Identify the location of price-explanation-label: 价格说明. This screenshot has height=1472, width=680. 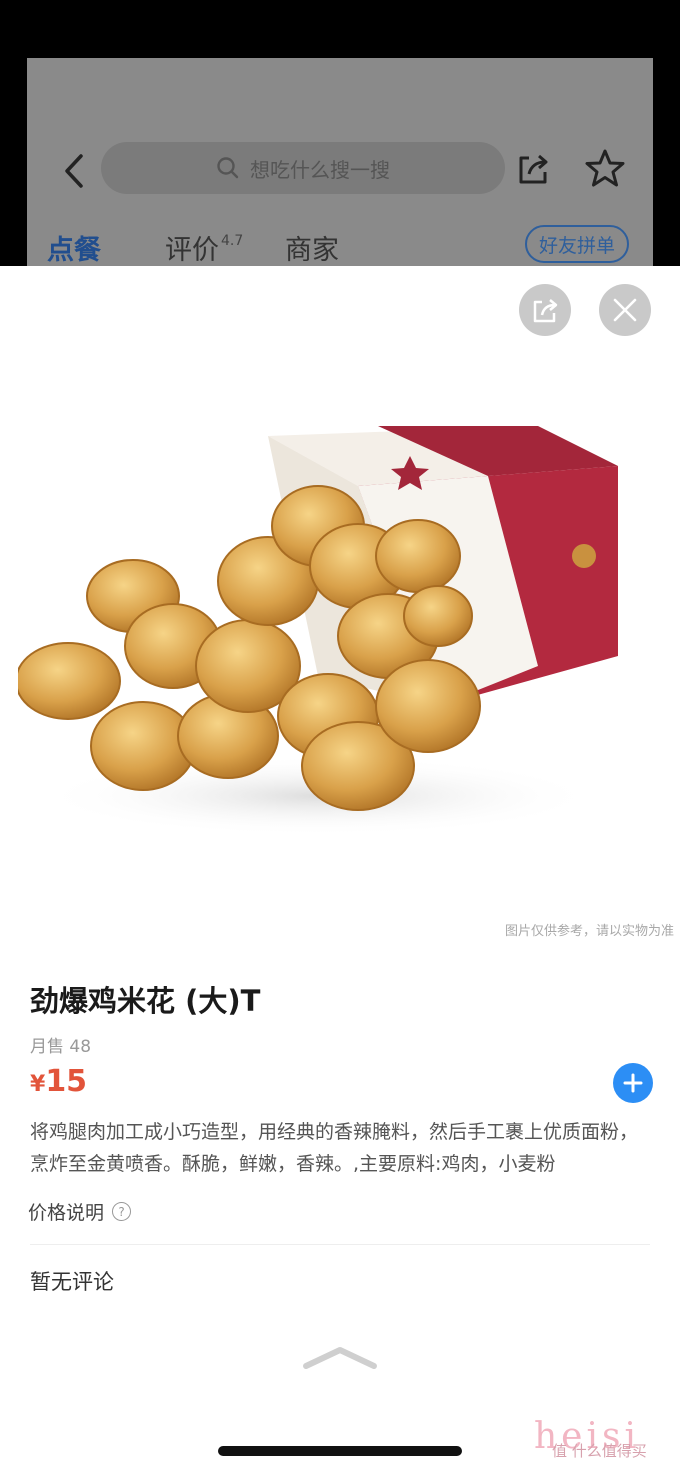
(66, 1213).